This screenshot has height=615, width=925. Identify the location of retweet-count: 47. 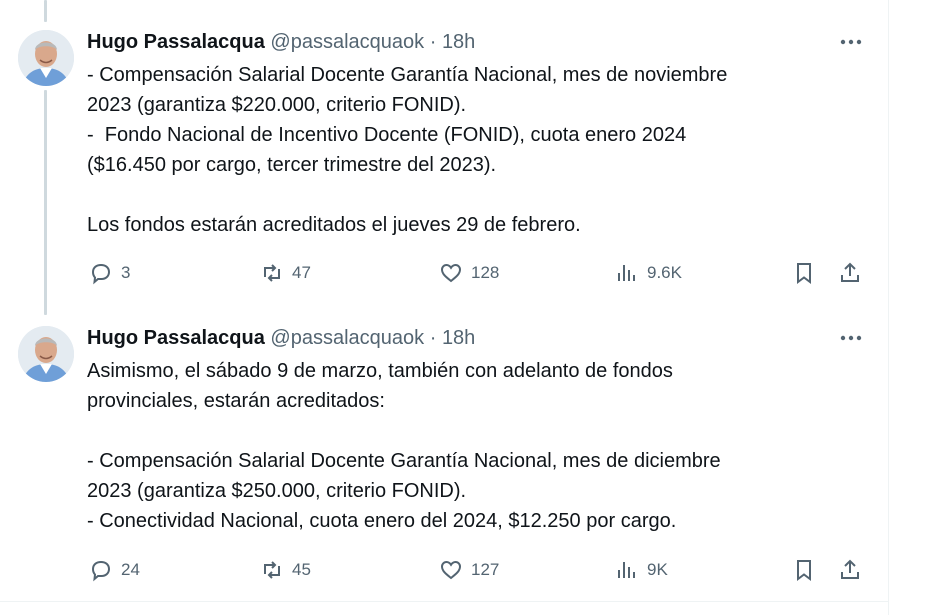
(301, 272).